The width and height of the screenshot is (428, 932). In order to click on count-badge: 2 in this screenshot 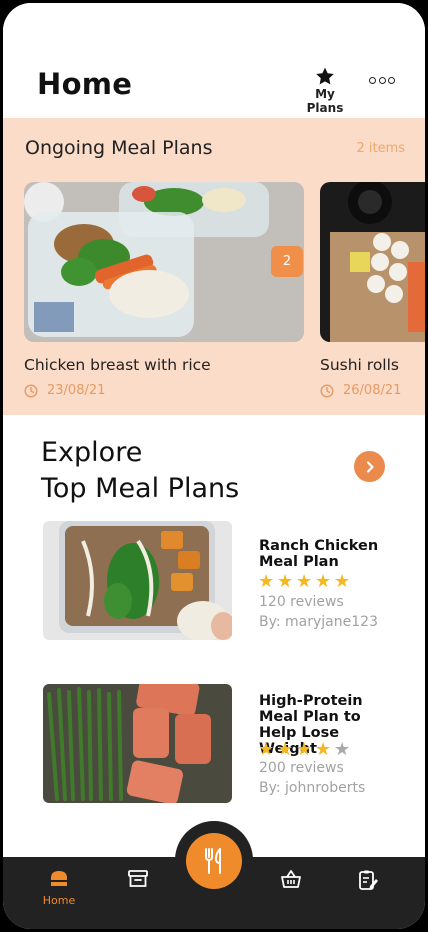, I will do `click(287, 261)`.